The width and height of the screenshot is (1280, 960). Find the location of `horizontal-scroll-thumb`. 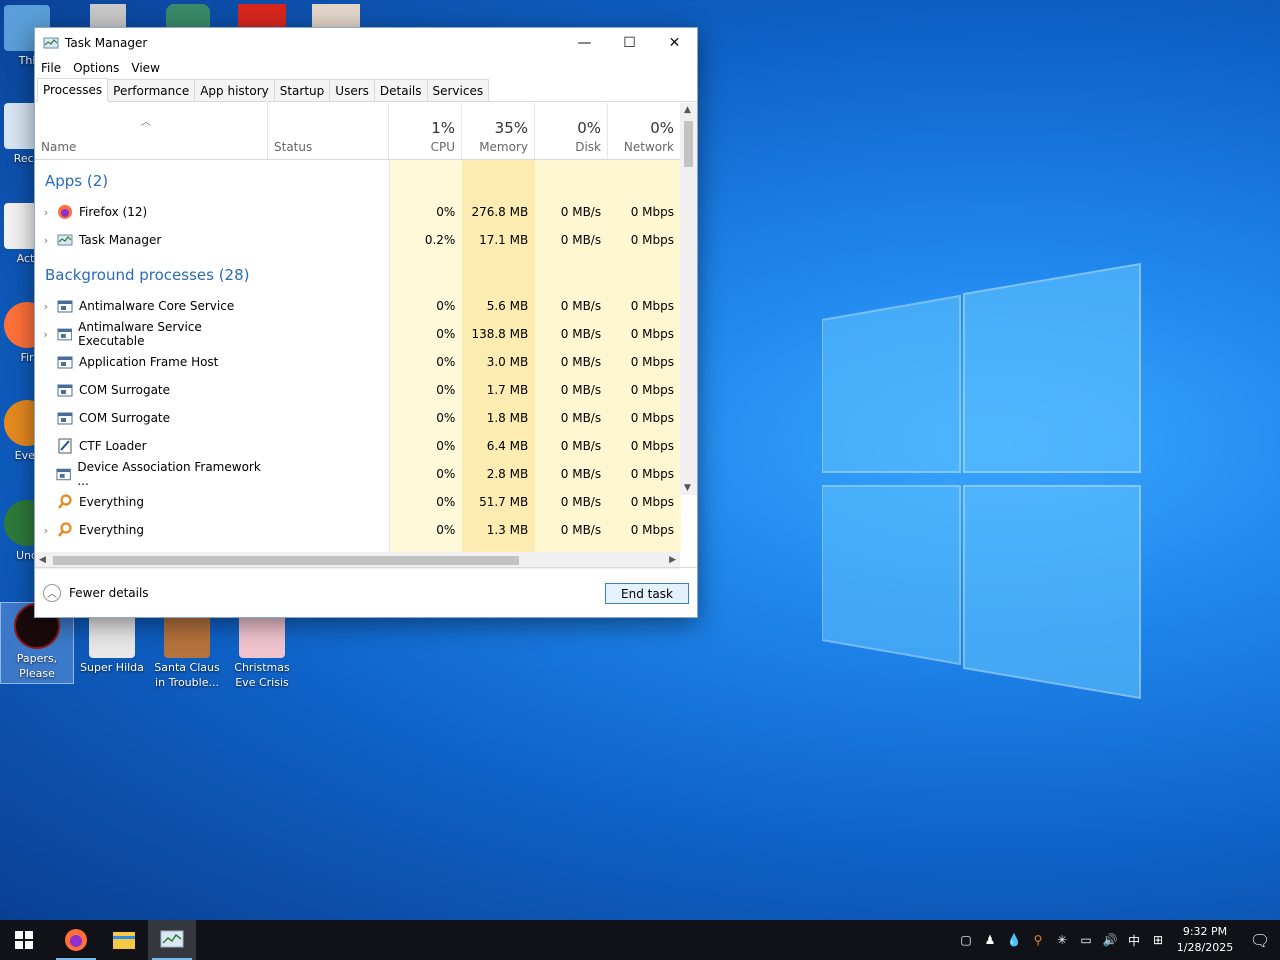

horizontal-scroll-thumb is located at coordinates (286, 560).